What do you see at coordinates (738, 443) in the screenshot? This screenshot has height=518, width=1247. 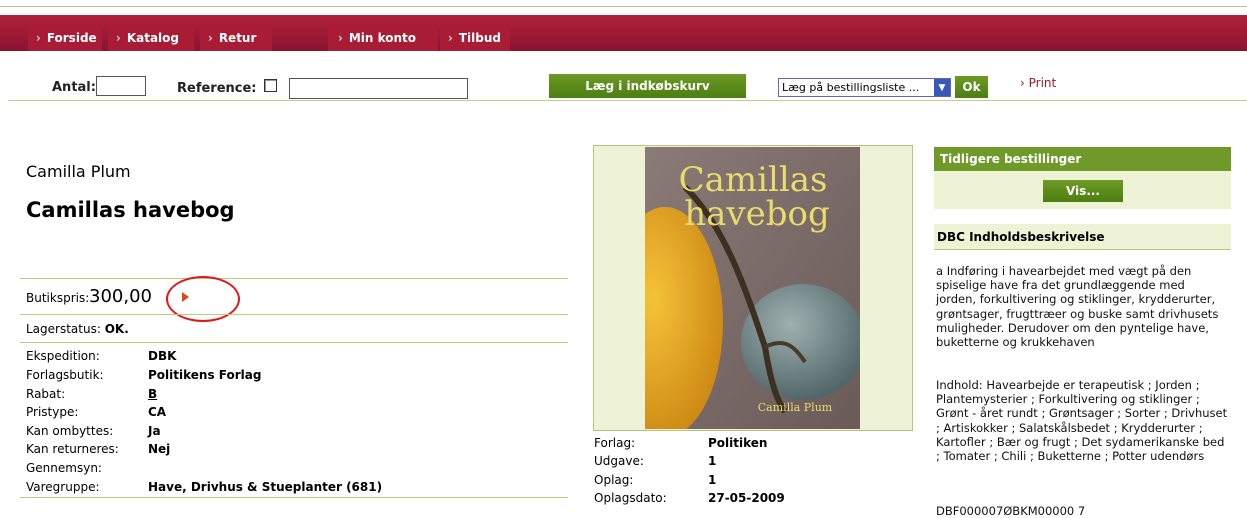 I see `pub-value: Politiken` at bounding box center [738, 443].